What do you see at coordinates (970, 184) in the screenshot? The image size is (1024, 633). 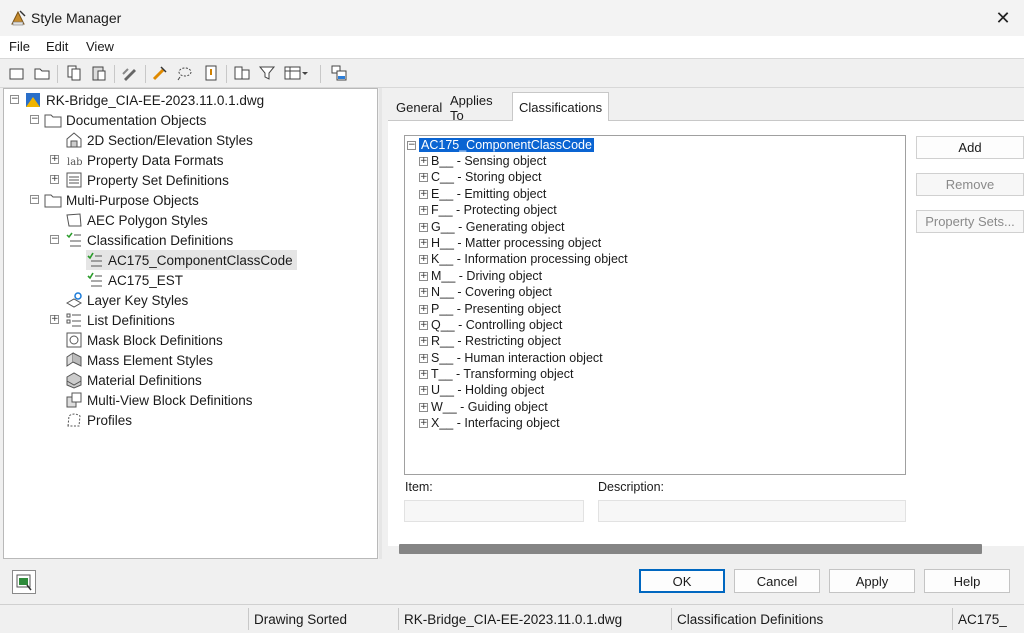 I see `remove-button: Remove` at bounding box center [970, 184].